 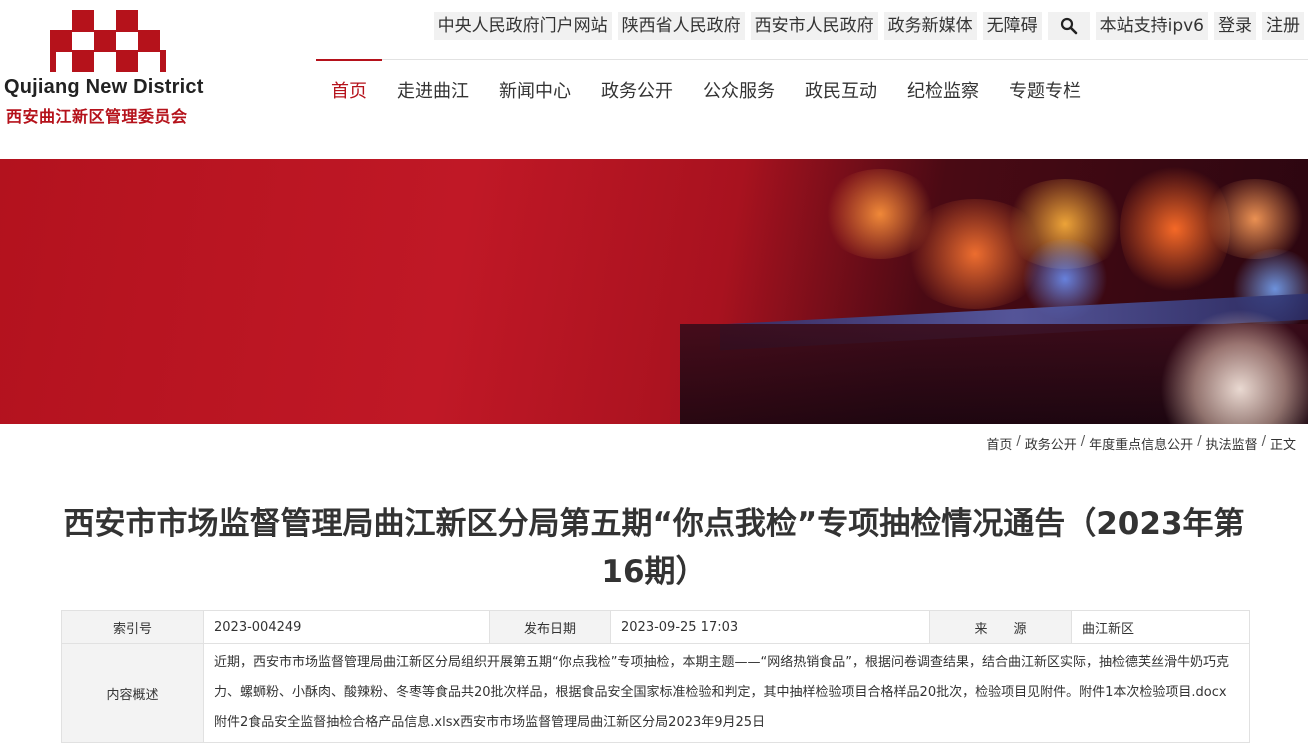 What do you see at coordinates (132, 627) in the screenshot?
I see `index-label: 索引号` at bounding box center [132, 627].